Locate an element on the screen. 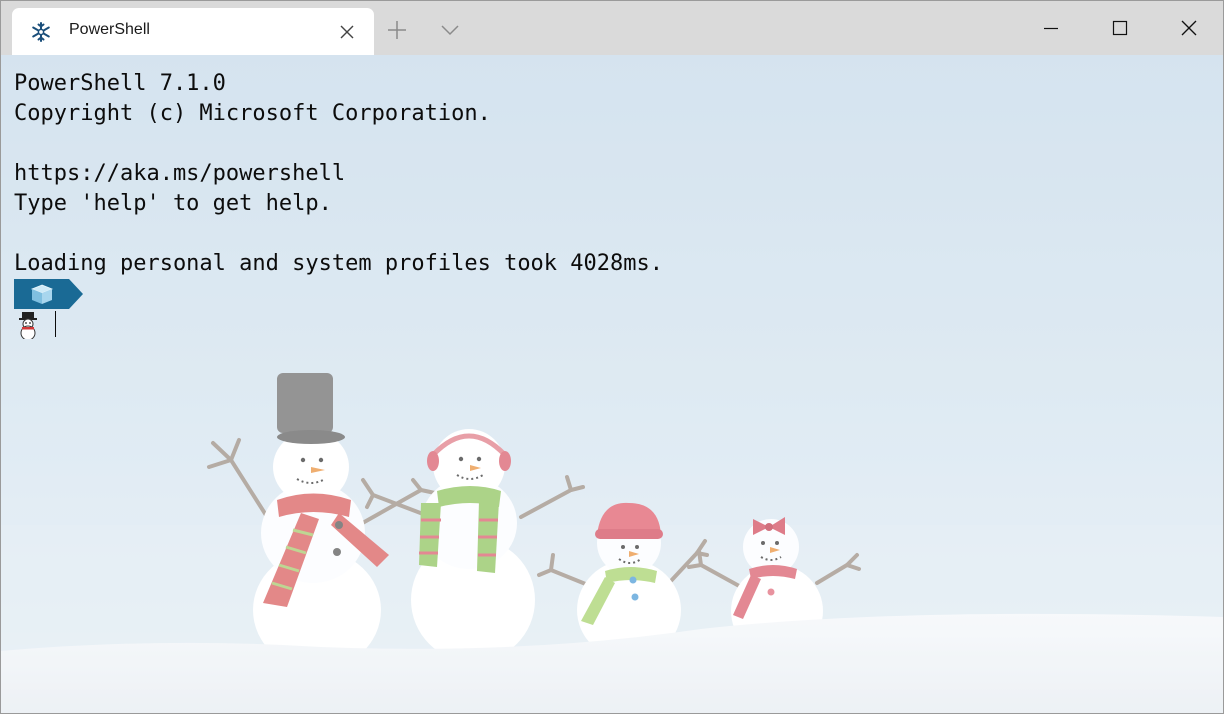 This screenshot has height=714, width=1224. maximize-icon is located at coordinates (1120, 28).